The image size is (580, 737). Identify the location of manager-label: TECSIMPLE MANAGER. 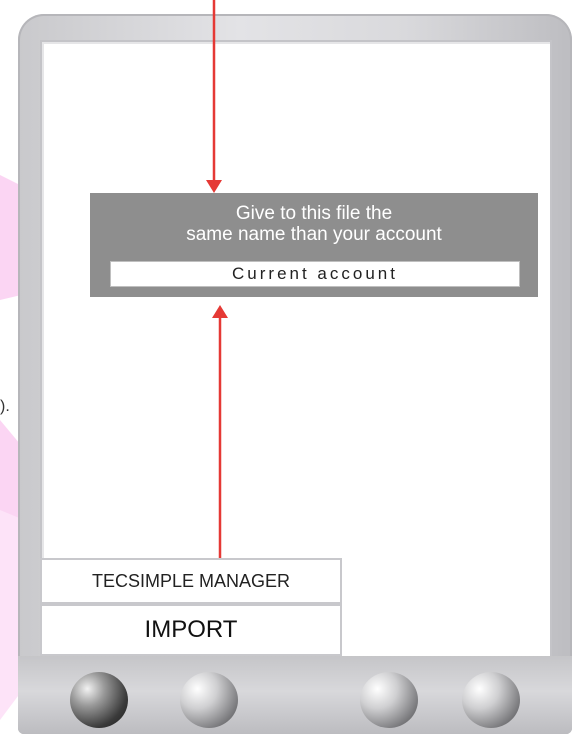
(191, 581).